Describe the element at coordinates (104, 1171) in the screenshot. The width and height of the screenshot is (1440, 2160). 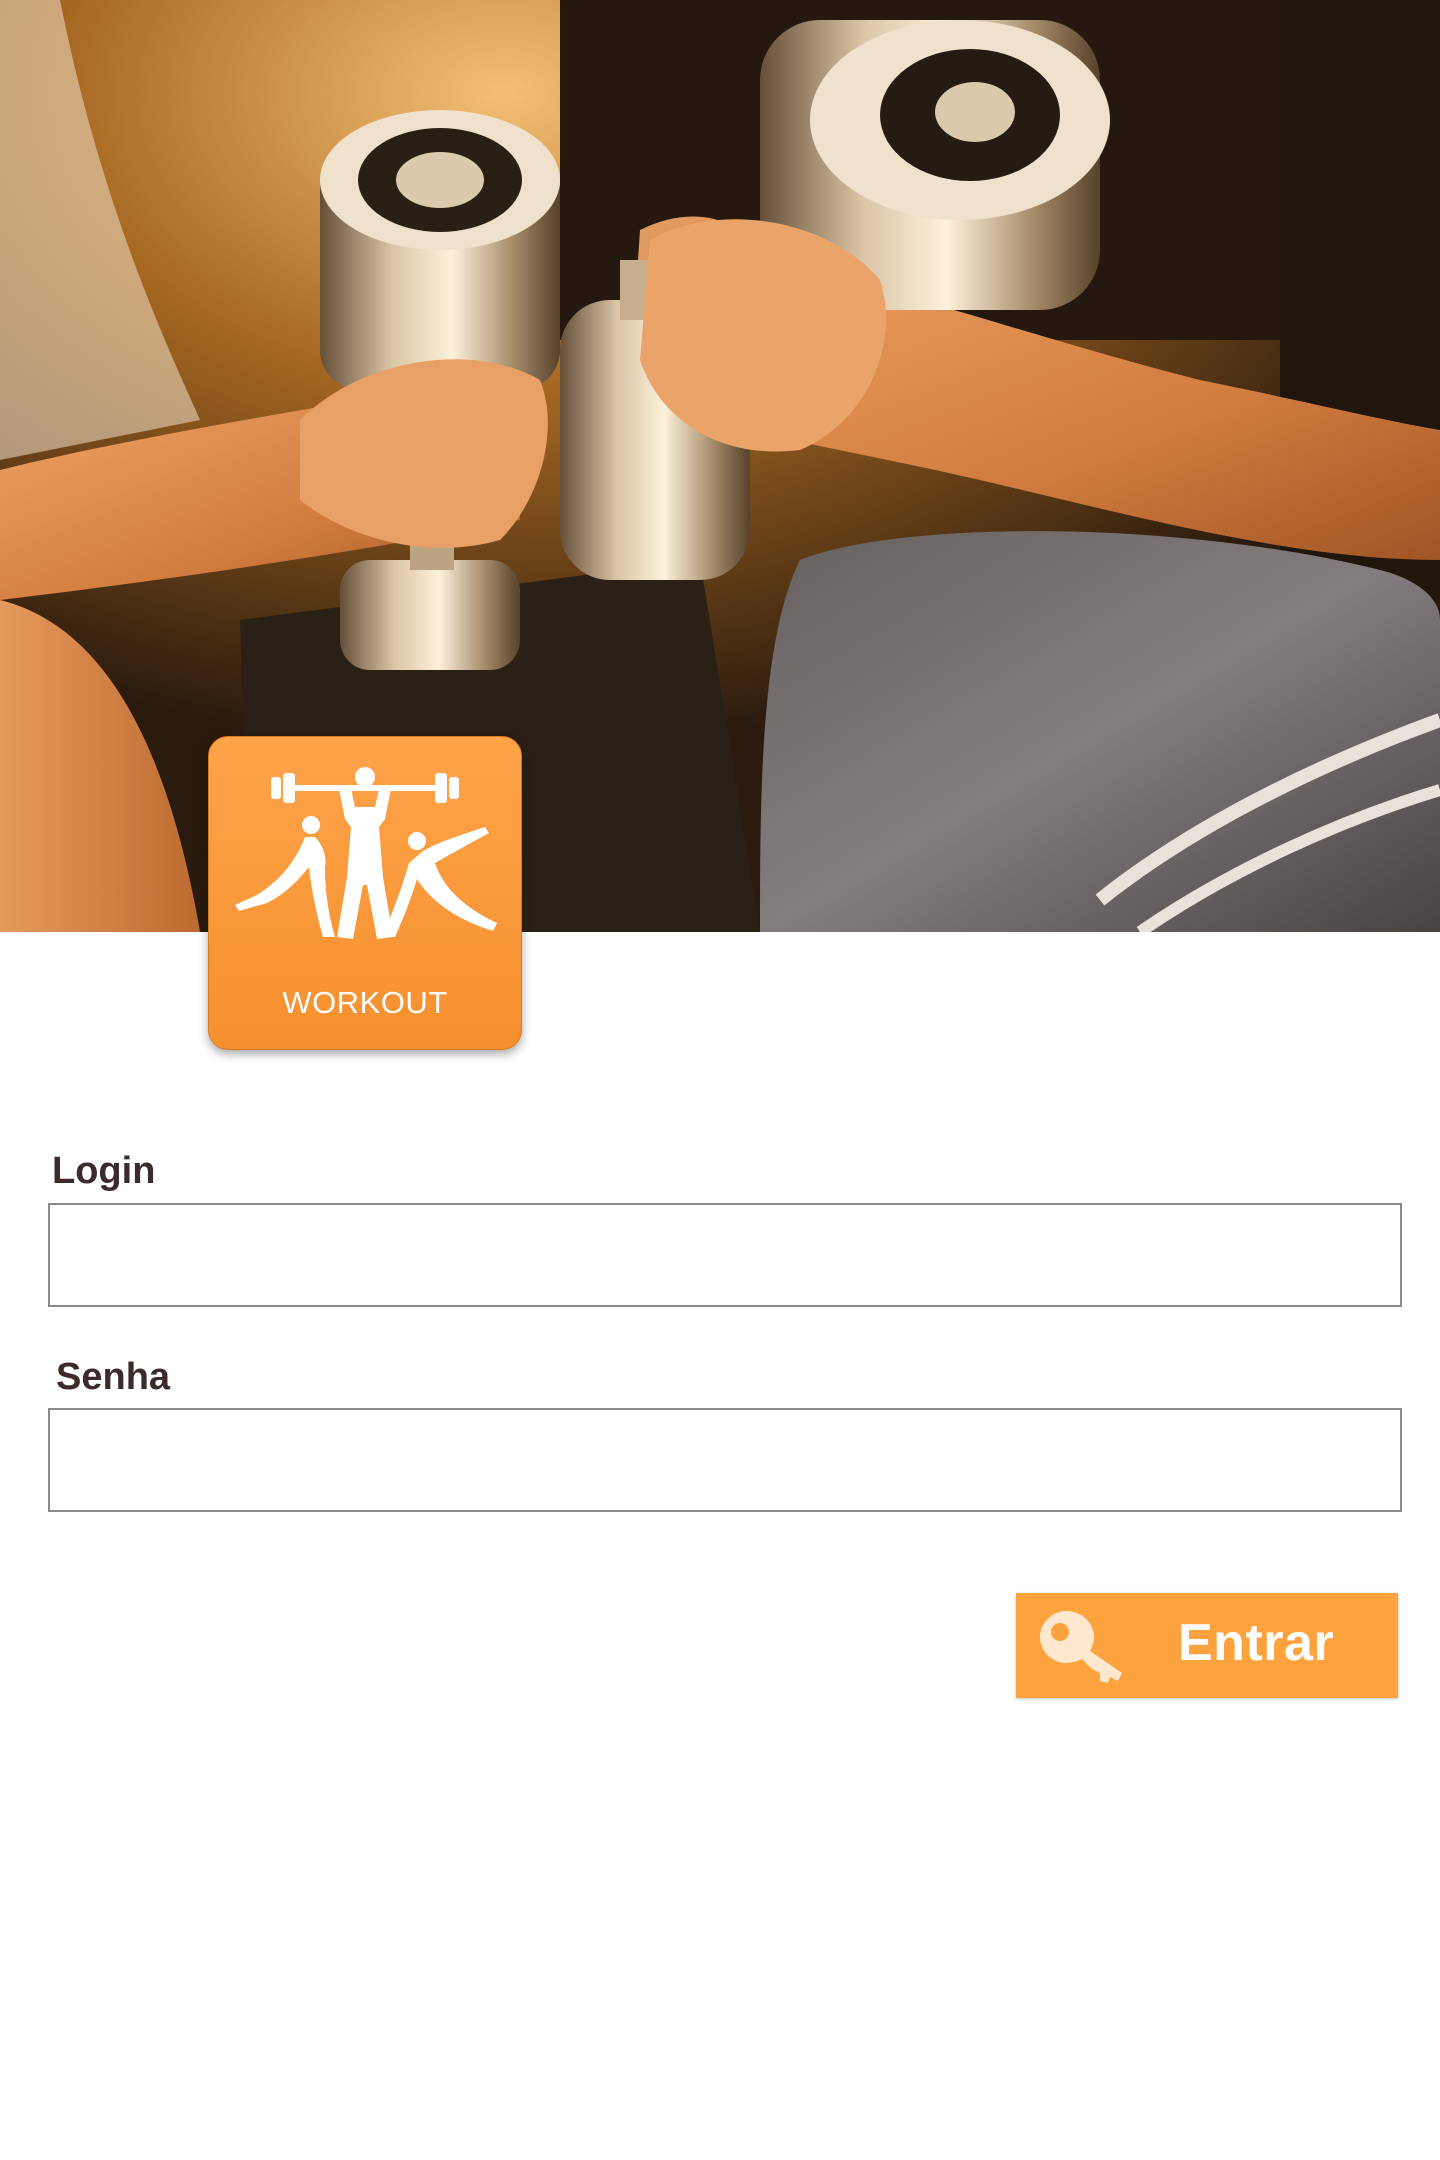
I see `login-label: Login` at that location.